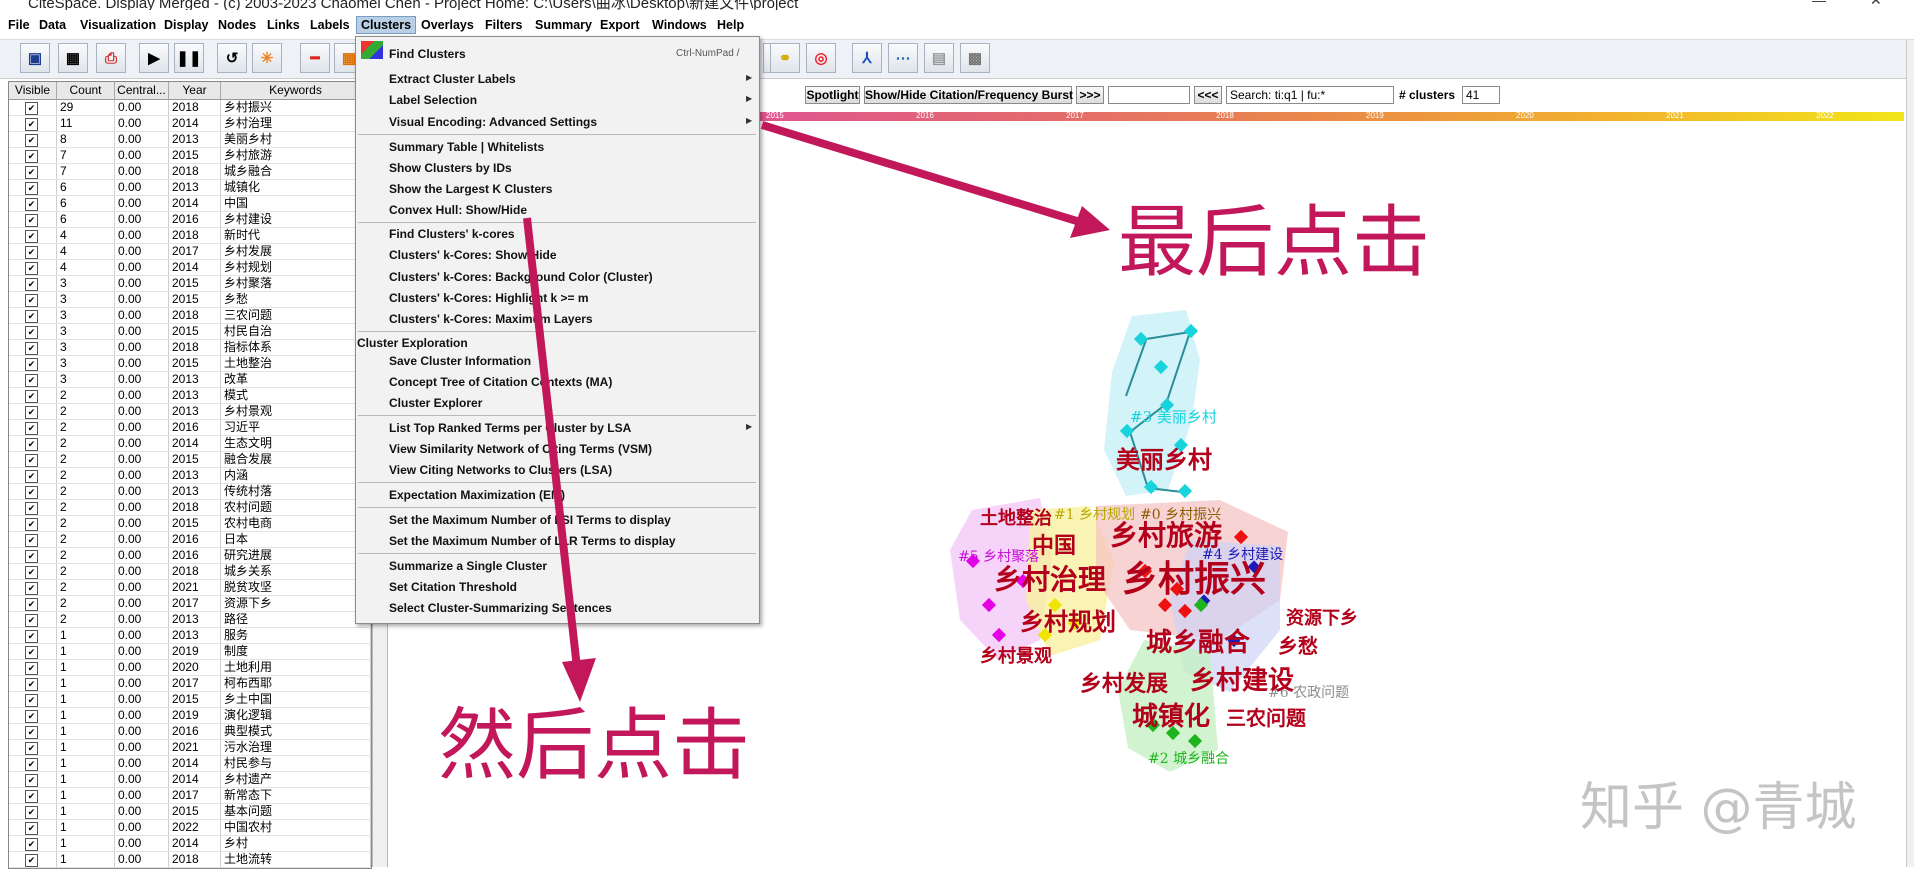 The width and height of the screenshot is (1914, 869). I want to click on arrow-to-then-click, so click(552, 443).